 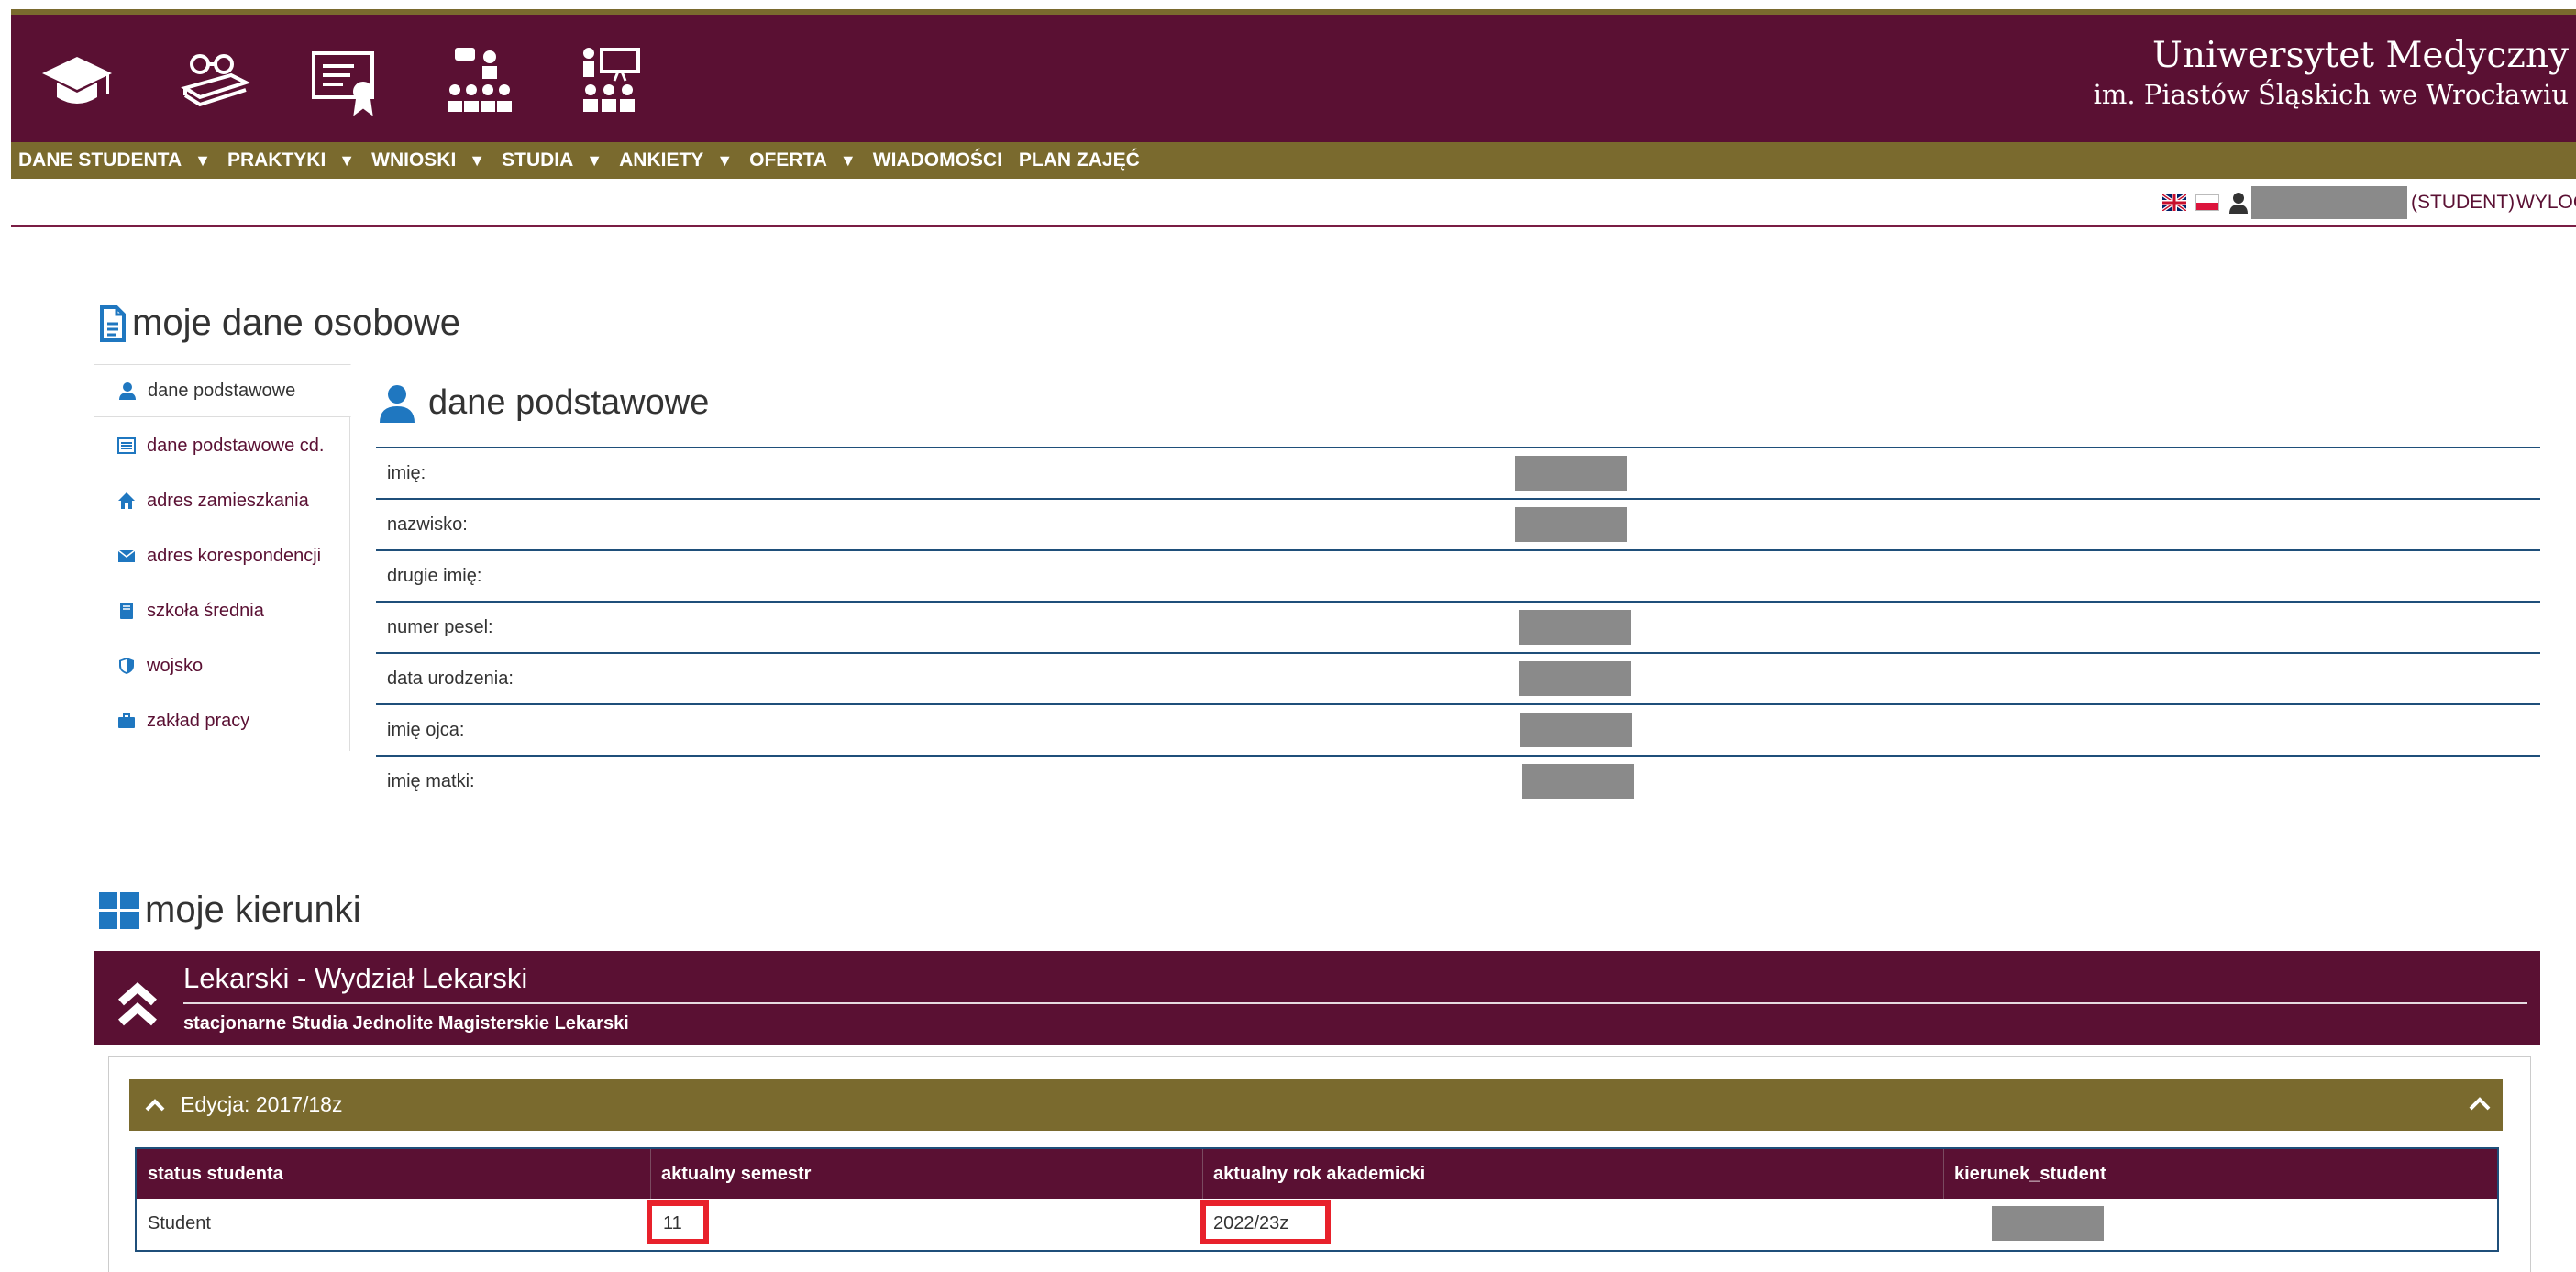 I want to click on home-icon, so click(x=126, y=500).